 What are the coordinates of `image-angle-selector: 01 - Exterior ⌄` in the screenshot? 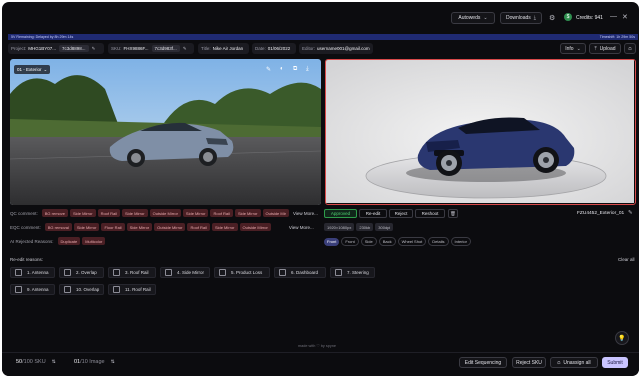 It's located at (32, 69).